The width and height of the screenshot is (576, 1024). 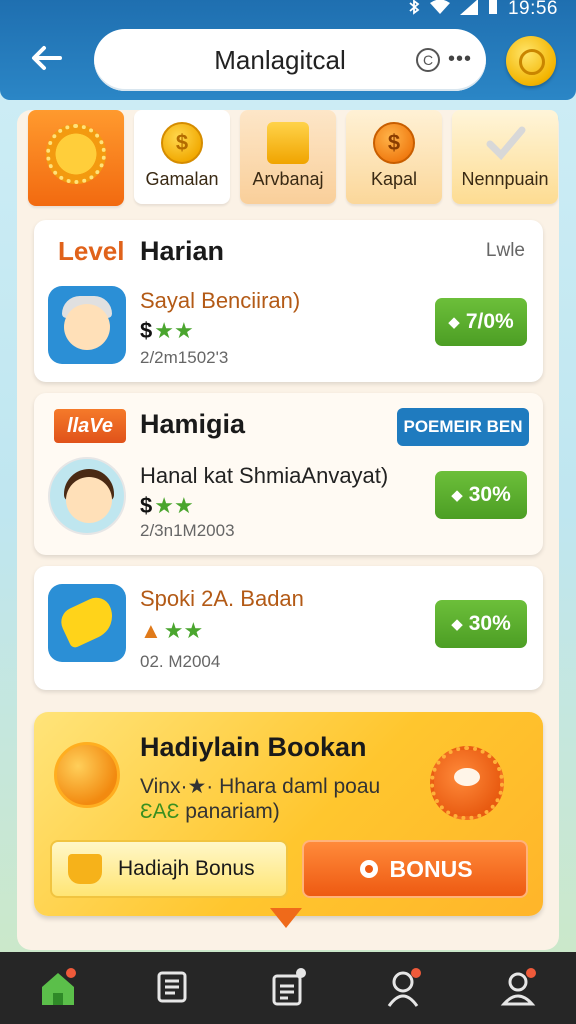 I want to click on percent-value: 7/0%, so click(x=489, y=321).